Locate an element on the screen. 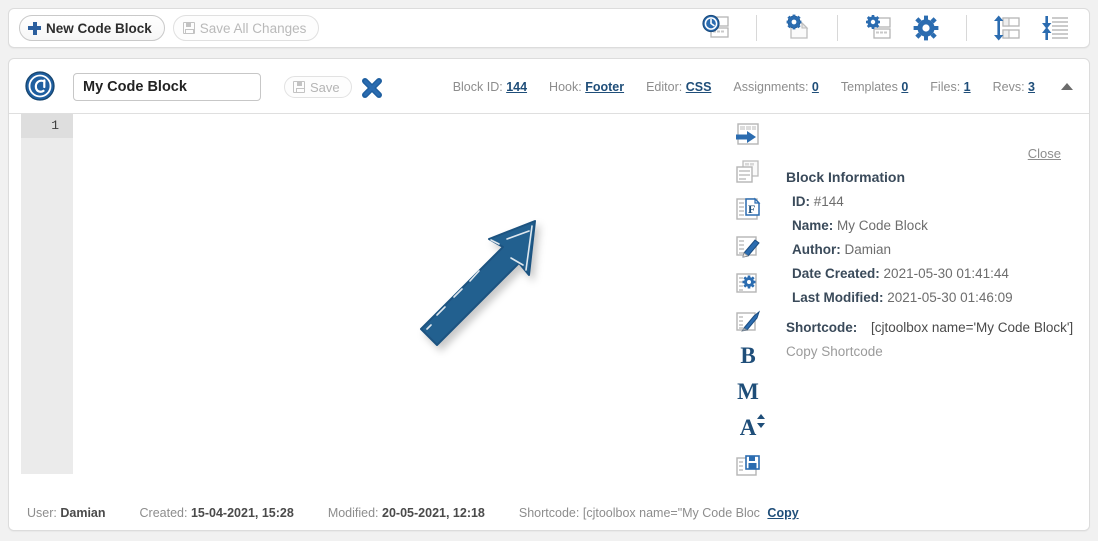 The height and width of the screenshot is (541, 1098). status-user: User: Damian is located at coordinates (66, 513).